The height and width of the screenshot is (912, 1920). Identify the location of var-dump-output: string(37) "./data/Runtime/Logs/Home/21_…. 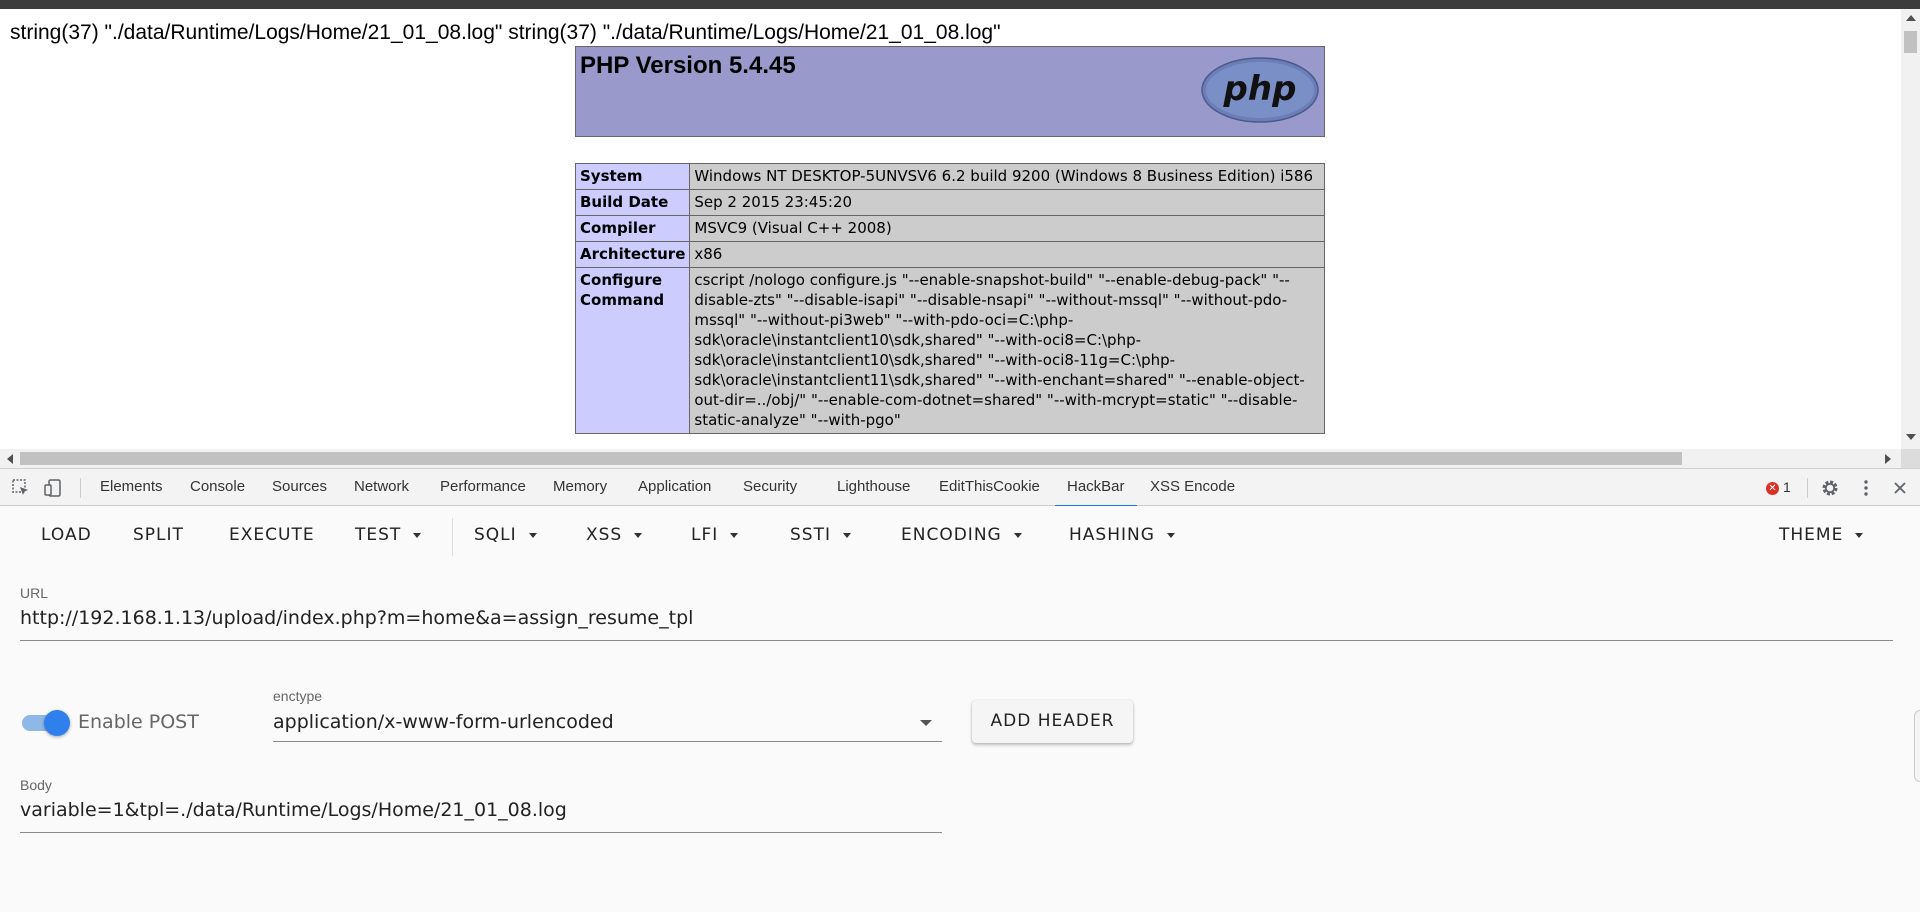
(505, 32).